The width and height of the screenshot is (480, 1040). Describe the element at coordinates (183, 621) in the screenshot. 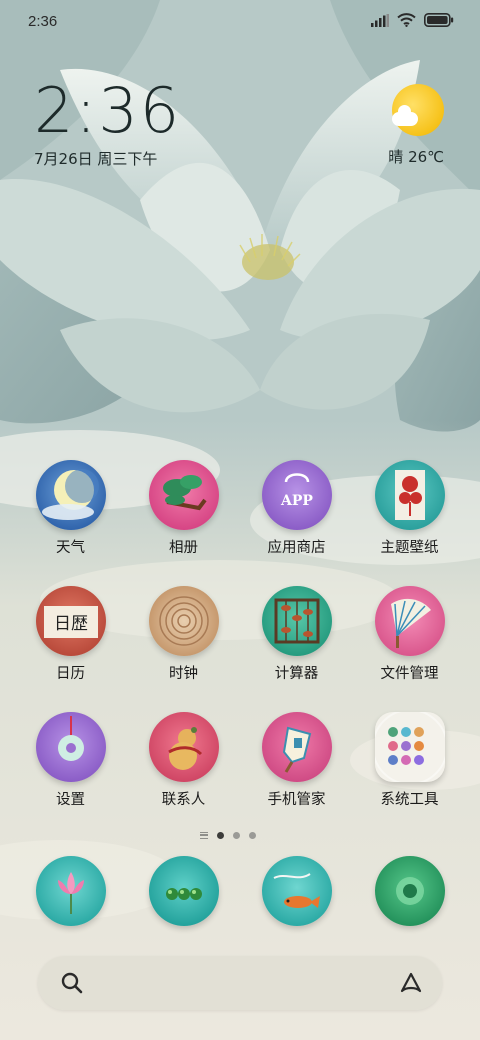

I see `tree-rings-icon` at that location.